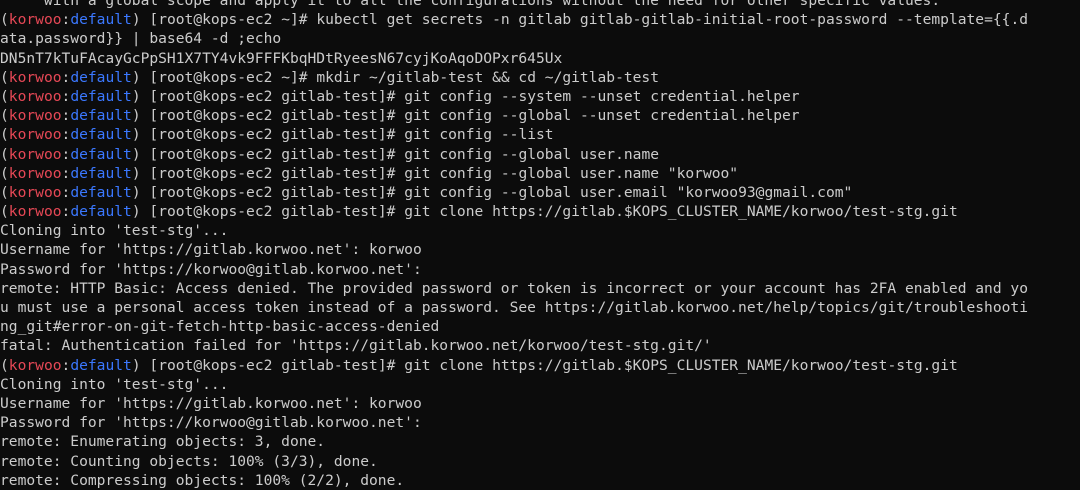  I want to click on command-text: mkdir ~/gitlab-test && cd ~/gitlab-test, so click(488, 77).